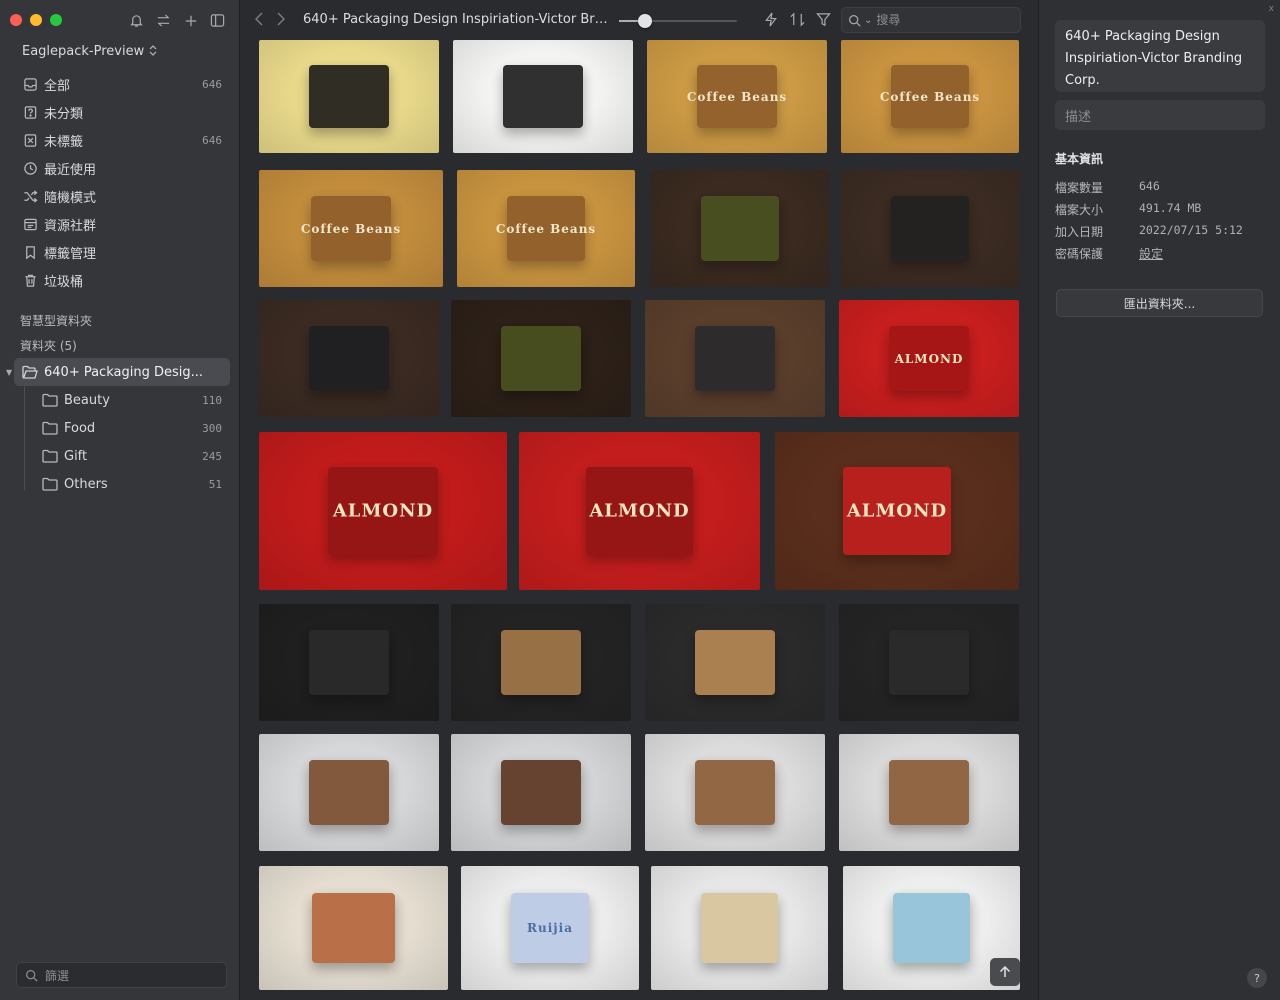 Image resolution: width=1280 pixels, height=1000 pixels. Describe the element at coordinates (122, 400) in the screenshot. I see `subfolder-beauty: Beauty 110` at that location.